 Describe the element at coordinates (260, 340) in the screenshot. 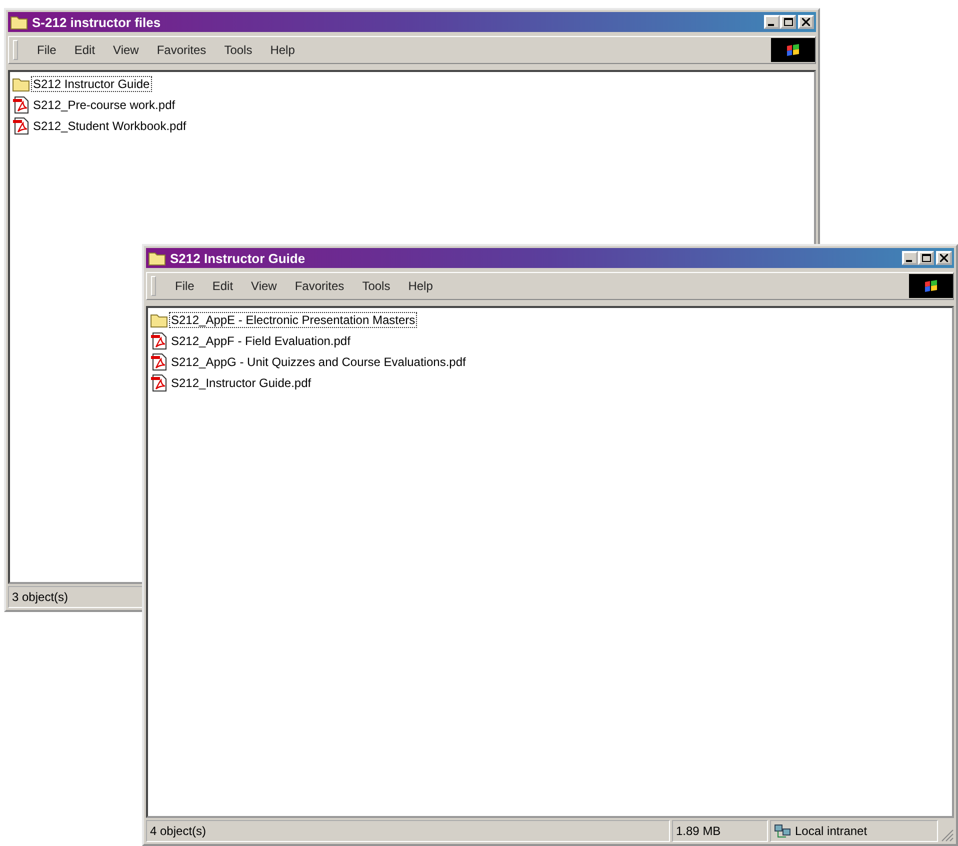

I see `document-entry: S212_AppF - Field Evaluation.pdf` at that location.